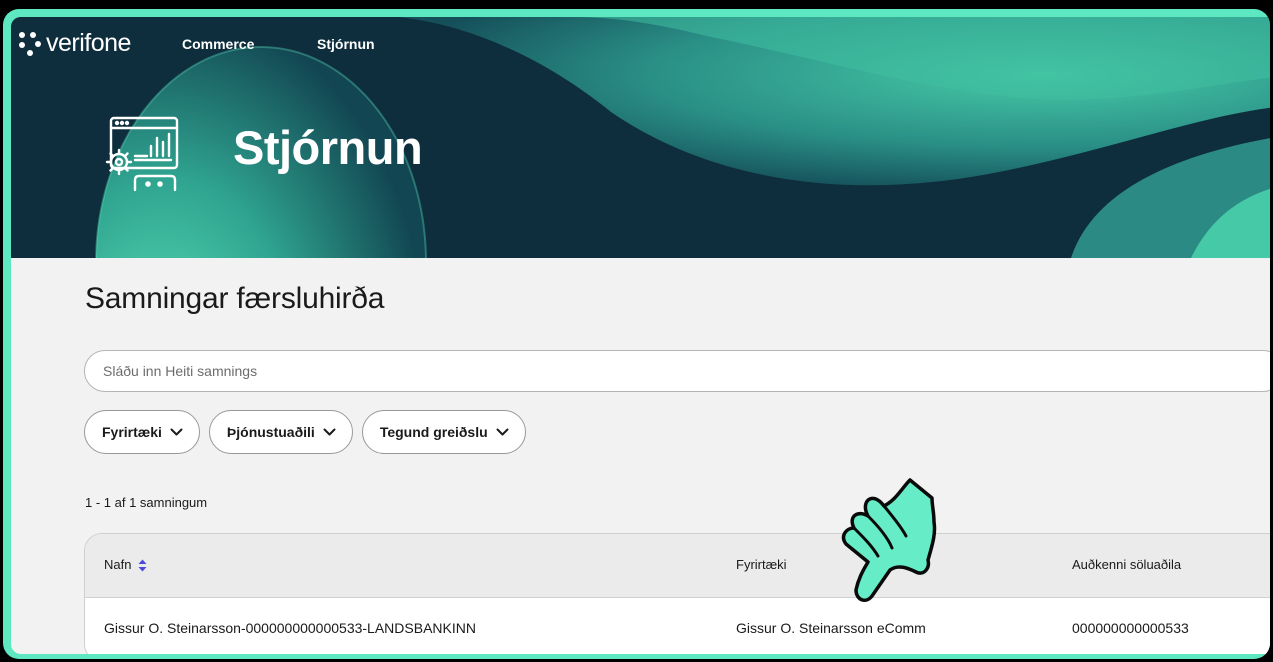  What do you see at coordinates (677, 566) in the screenshot?
I see `table-header: Nafn Fyrirtæki Auðkenni söluaðila` at bounding box center [677, 566].